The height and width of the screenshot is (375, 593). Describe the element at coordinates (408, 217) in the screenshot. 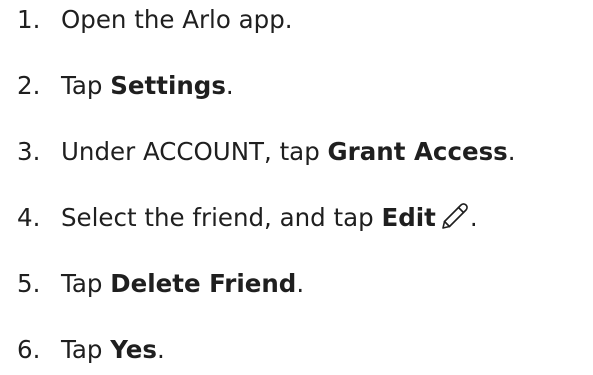

I see `edit-label: Edit` at that location.